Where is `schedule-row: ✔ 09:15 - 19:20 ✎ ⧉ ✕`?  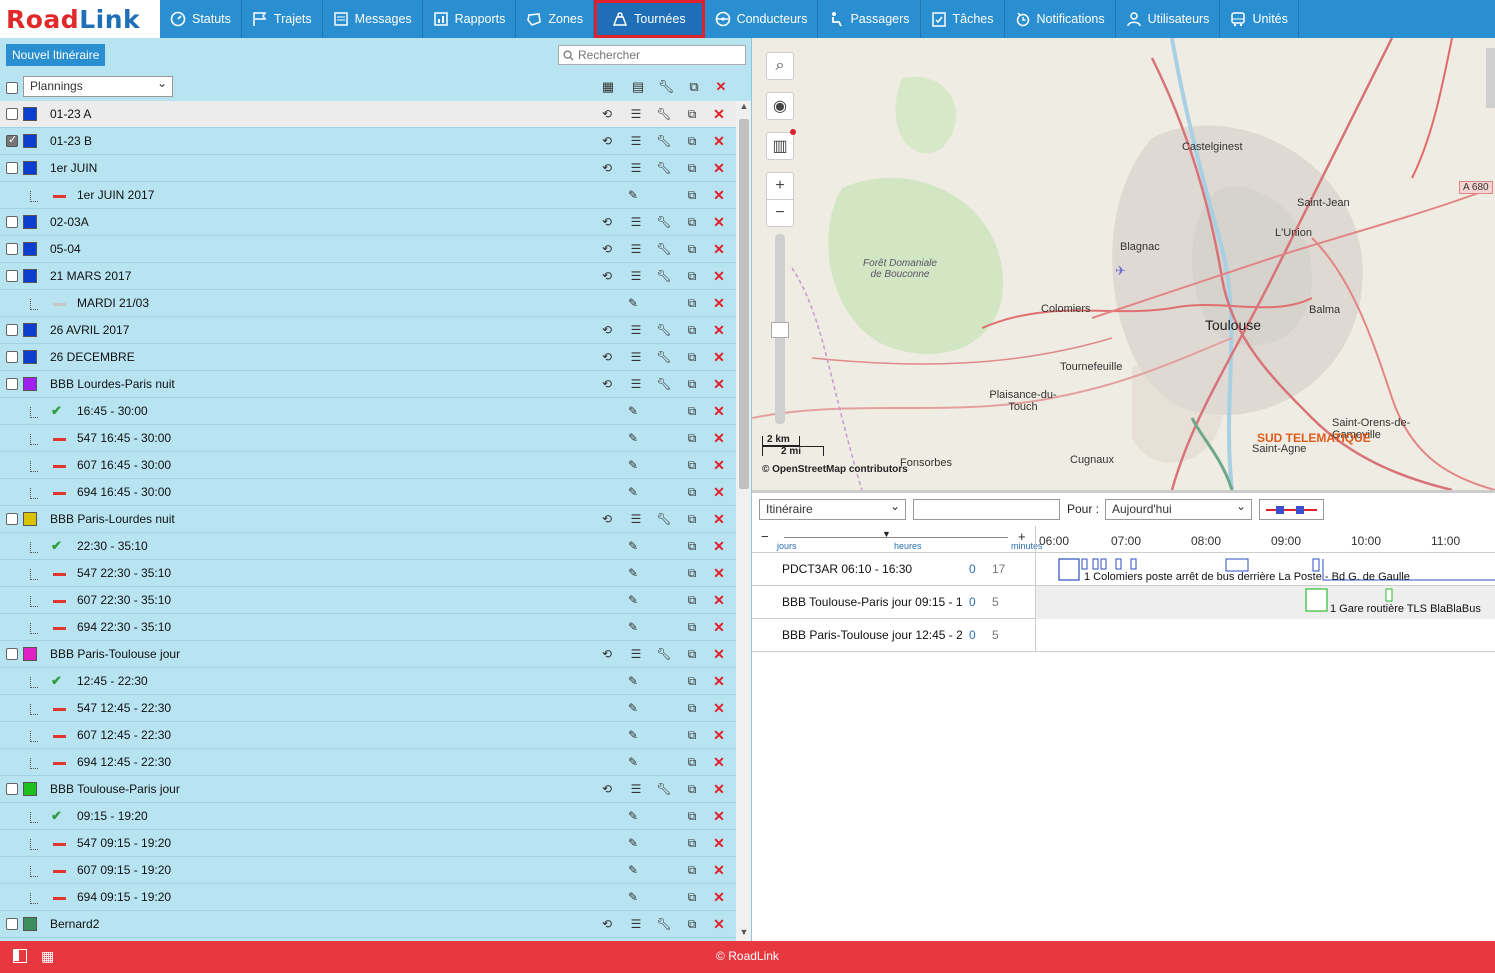
schedule-row: ✔ 09:15 - 19:20 ✎ ⧉ ✕ is located at coordinates (368, 816).